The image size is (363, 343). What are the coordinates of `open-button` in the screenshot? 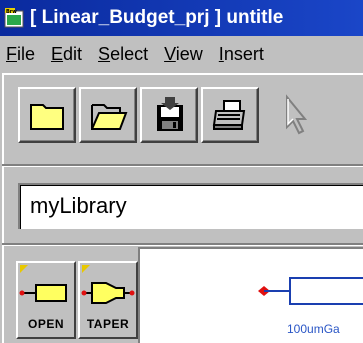 It's located at (108, 115).